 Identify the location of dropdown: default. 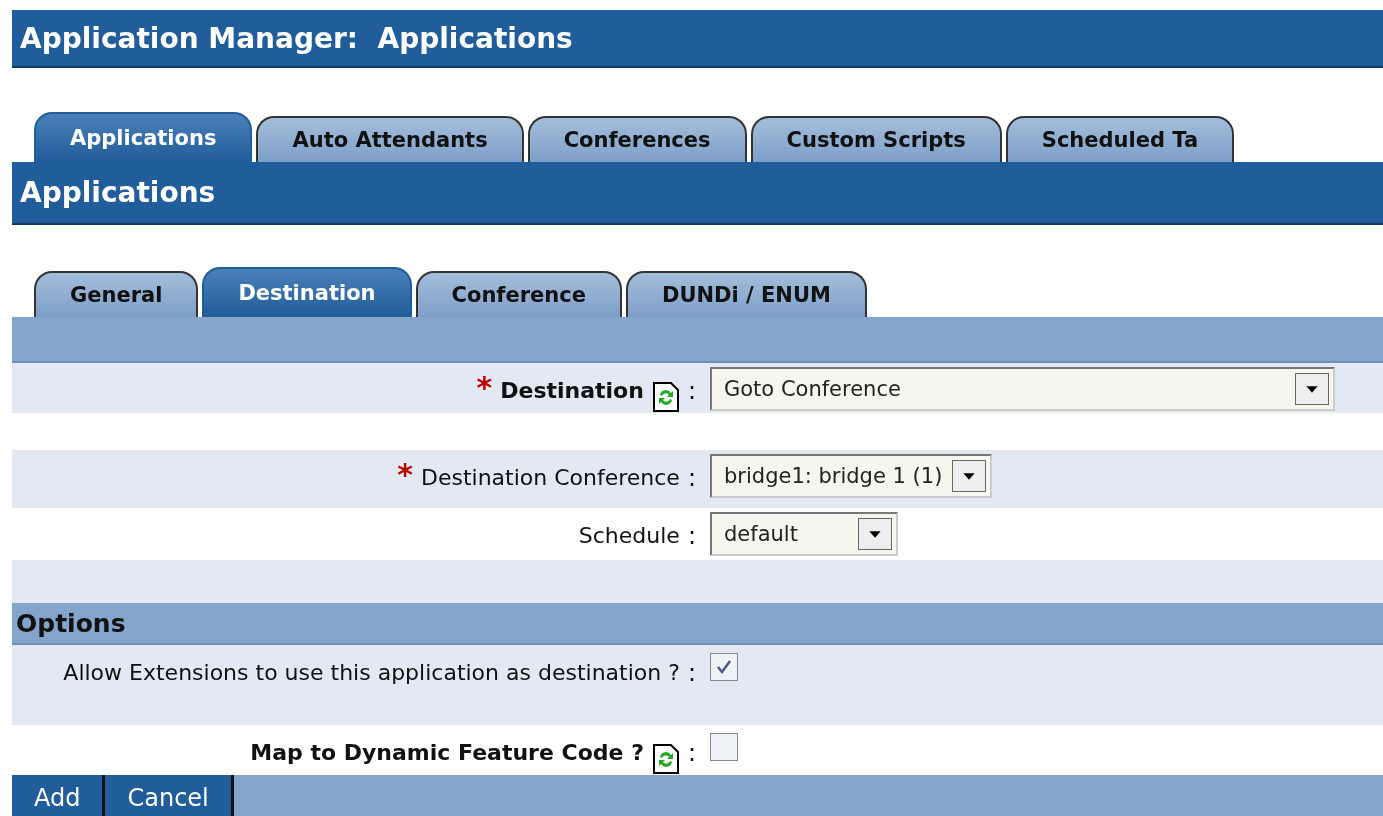
(804, 534).